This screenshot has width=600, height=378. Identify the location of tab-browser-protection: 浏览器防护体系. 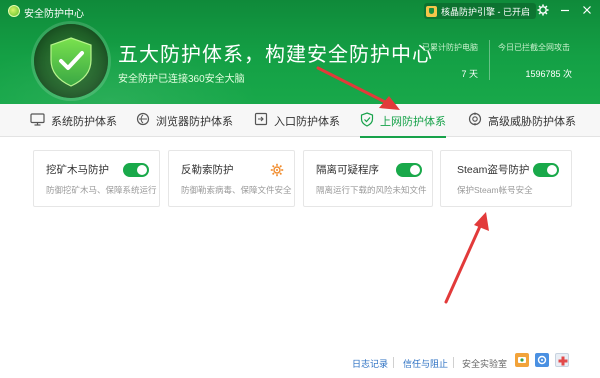
(184, 120).